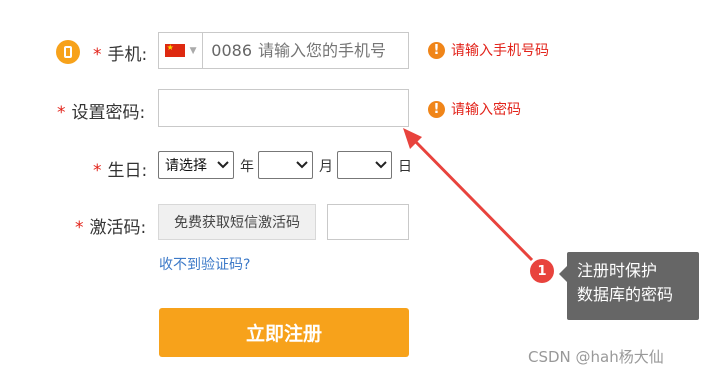  Describe the element at coordinates (474, 109) in the screenshot. I see `password-error: ! 请输入密码` at that location.